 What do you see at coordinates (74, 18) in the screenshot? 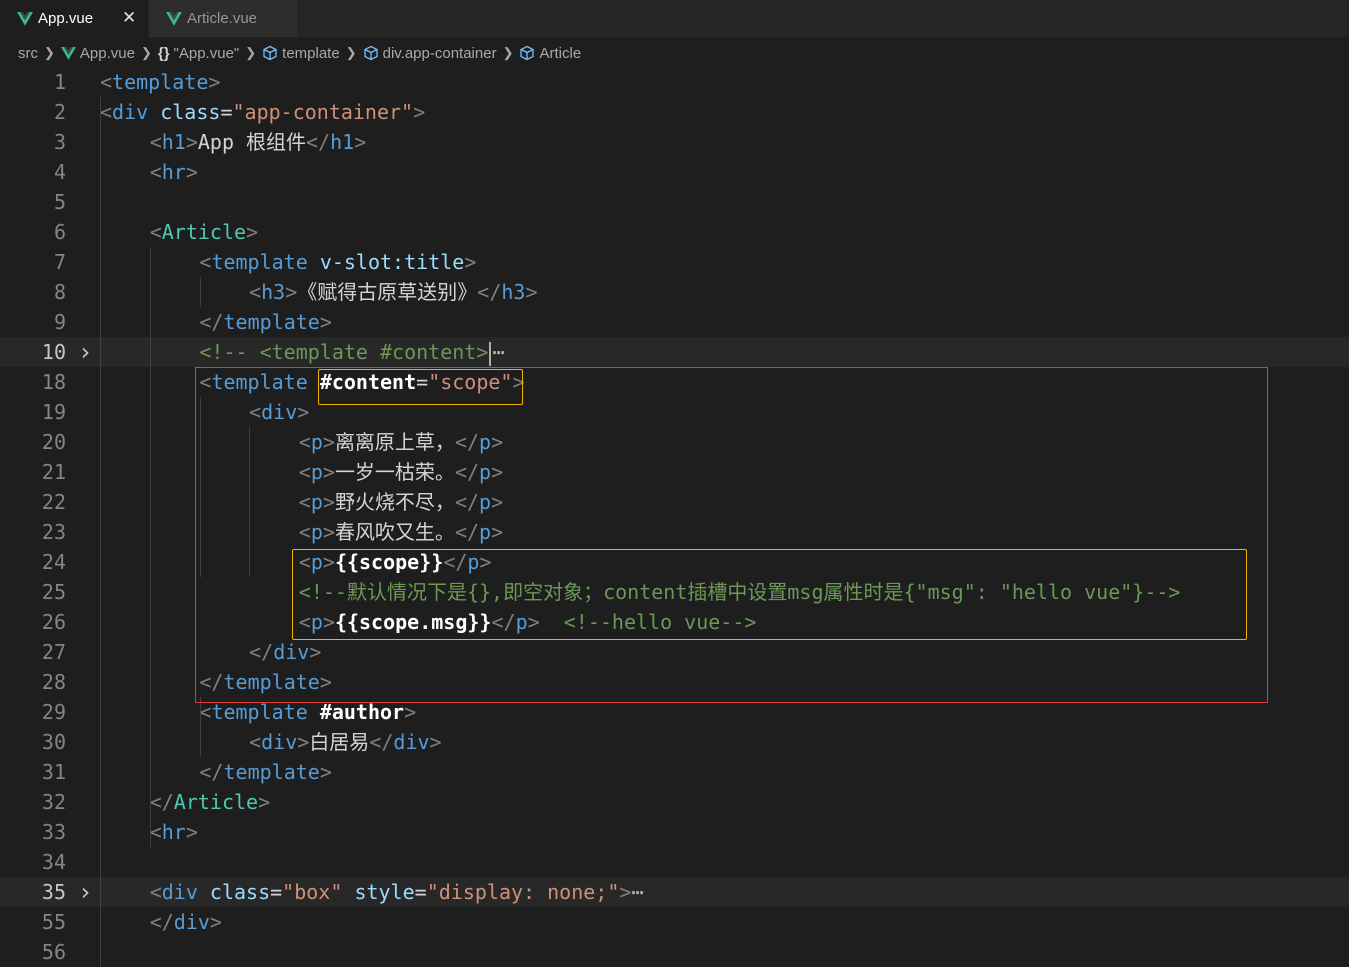
I see `tab-app-vue: App.vue ✕` at bounding box center [74, 18].